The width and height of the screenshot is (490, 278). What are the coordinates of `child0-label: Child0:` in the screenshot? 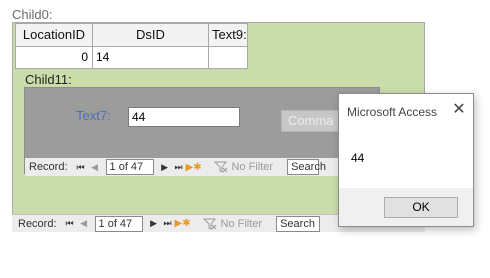 It's located at (32, 14).